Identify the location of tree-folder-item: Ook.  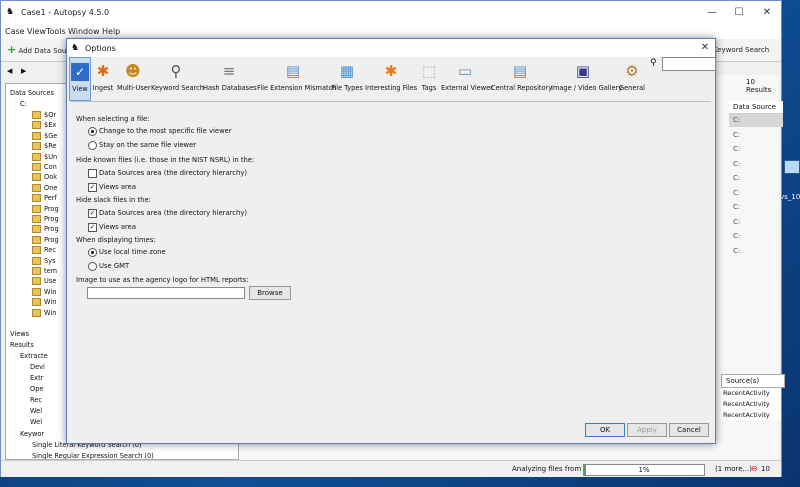
(44, 177).